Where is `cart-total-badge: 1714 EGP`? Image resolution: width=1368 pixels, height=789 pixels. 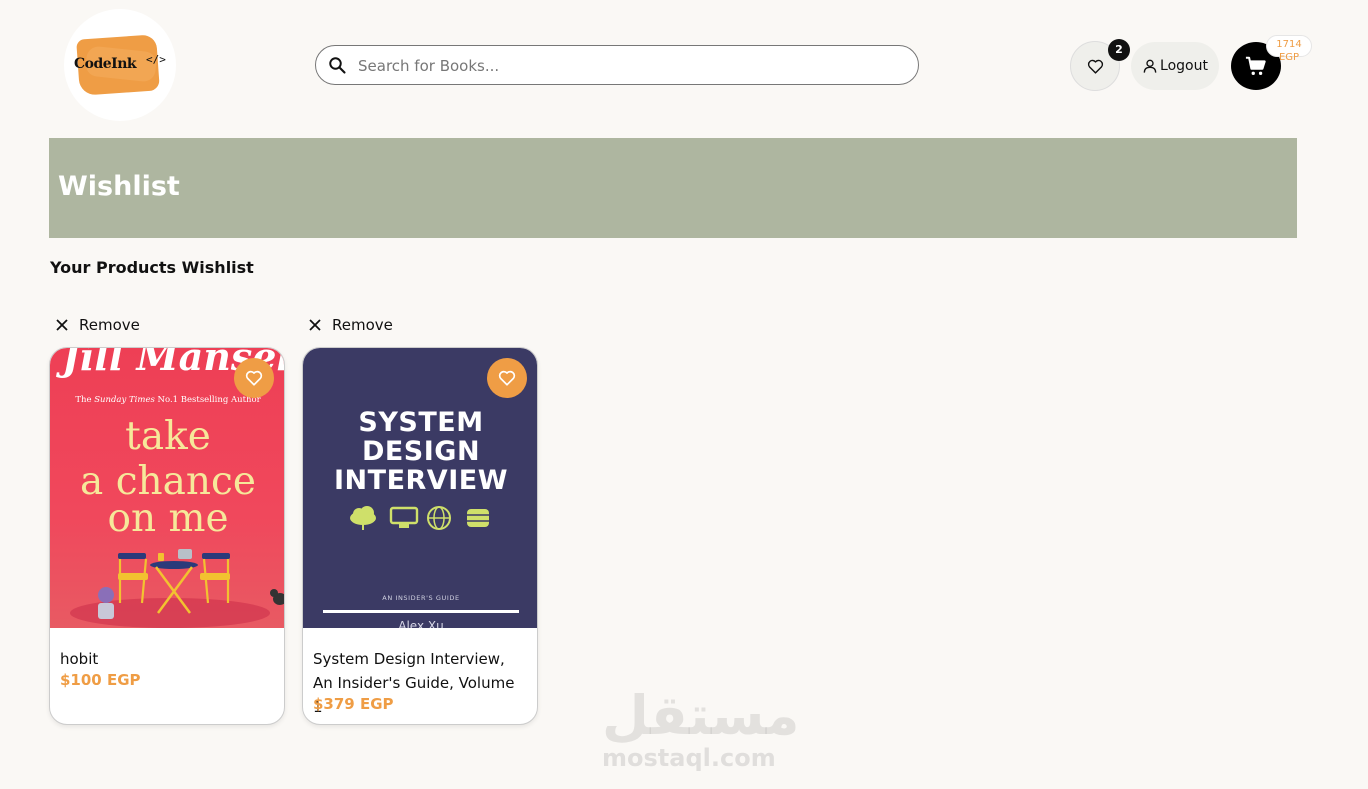
cart-total-badge: 1714 EGP is located at coordinates (1289, 49).